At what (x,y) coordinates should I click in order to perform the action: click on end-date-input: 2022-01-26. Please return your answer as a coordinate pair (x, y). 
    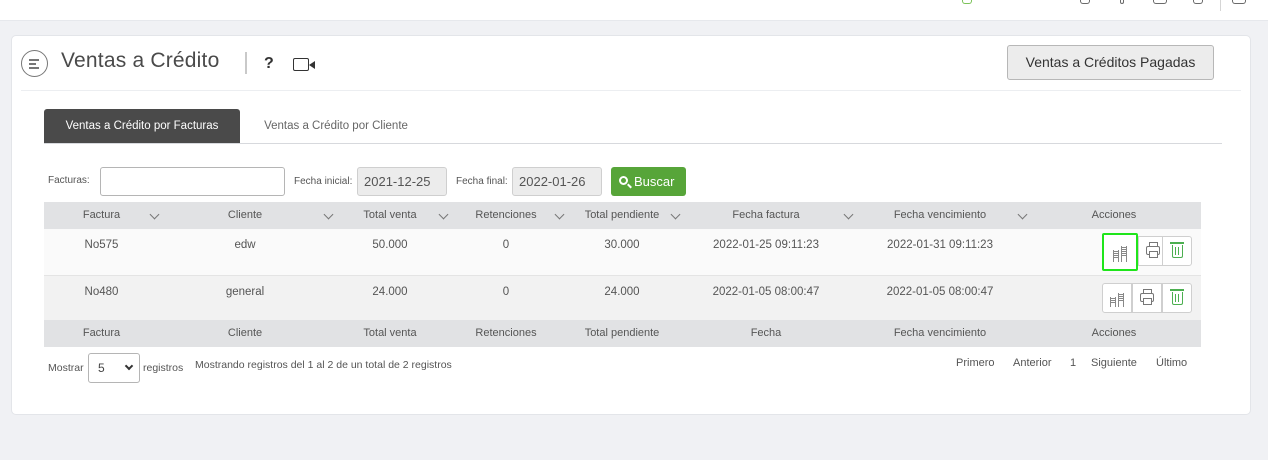
    Looking at the image, I should click on (557, 181).